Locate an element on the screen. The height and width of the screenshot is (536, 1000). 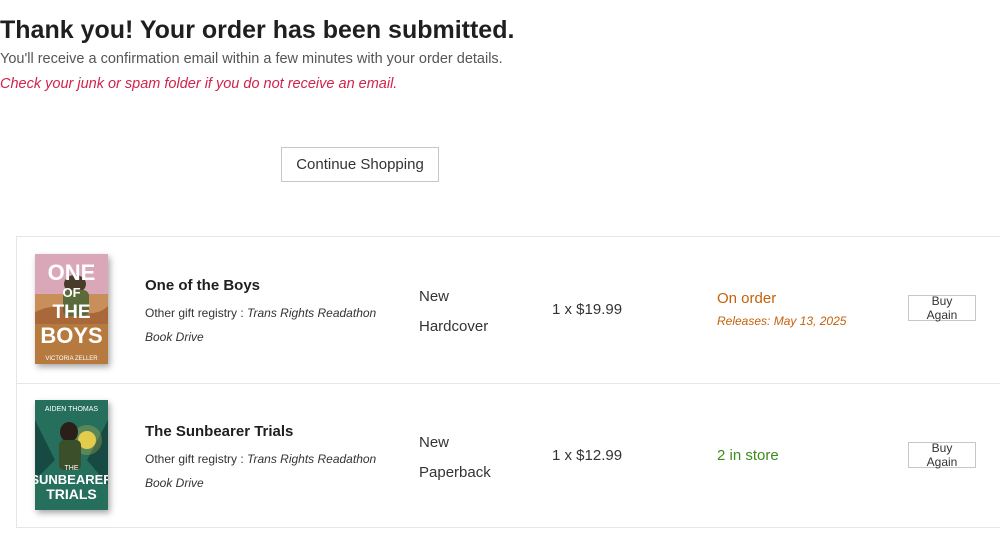
cover-text-trials: TRIALS is located at coordinates (71, 494).